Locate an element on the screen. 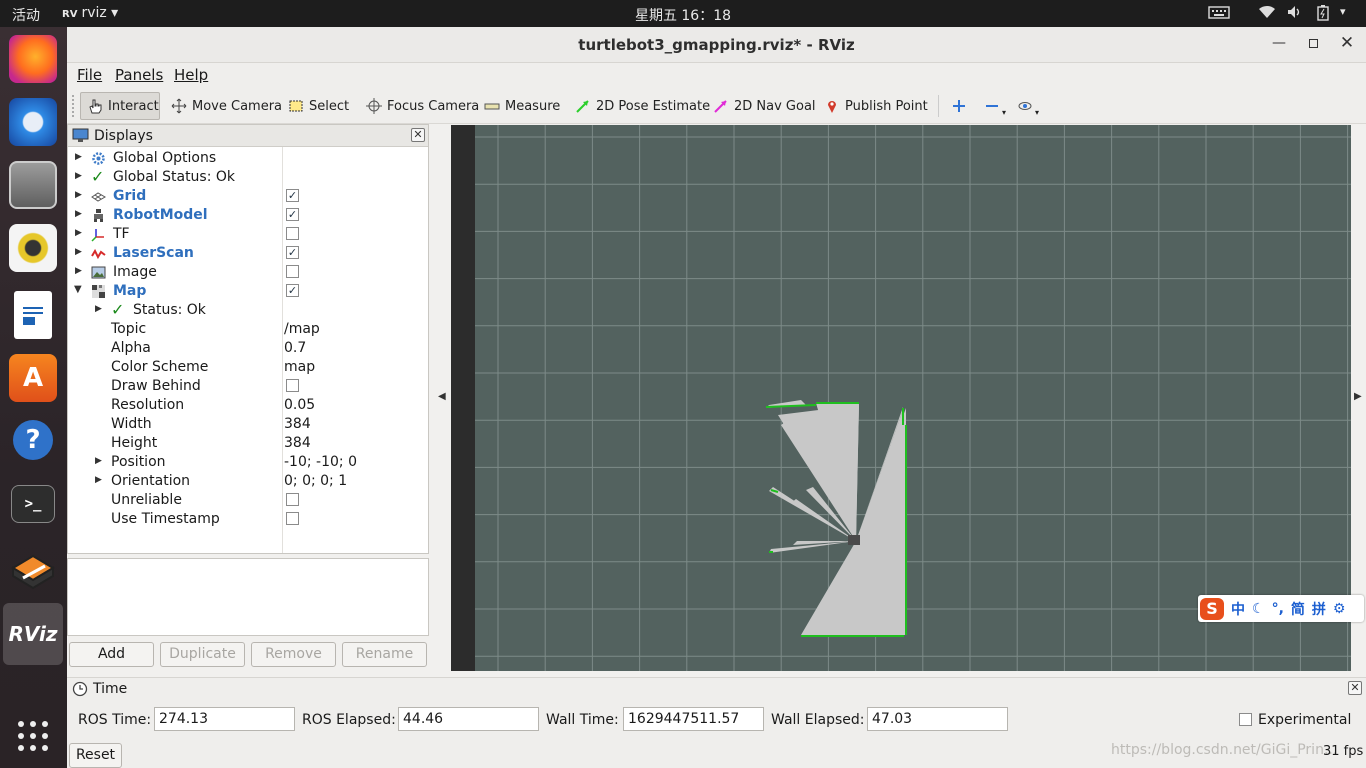  writer-icon is located at coordinates (33, 315).